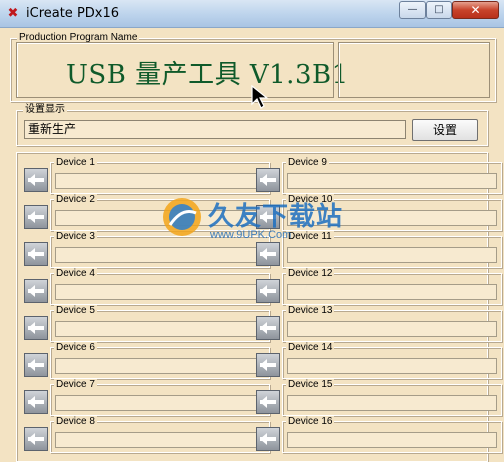 This screenshot has width=504, height=462. I want to click on device-label: Device 16, so click(310, 421).